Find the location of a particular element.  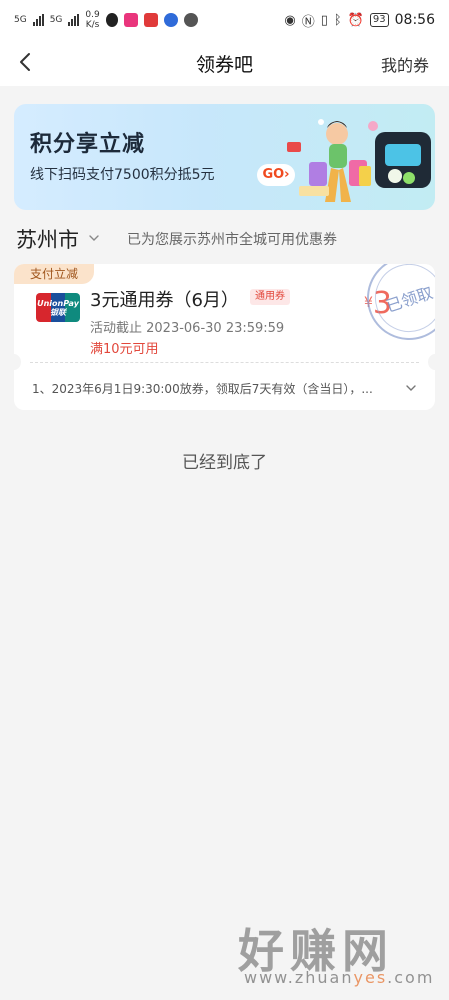

logo-text: 银联 is located at coordinates (58, 312).